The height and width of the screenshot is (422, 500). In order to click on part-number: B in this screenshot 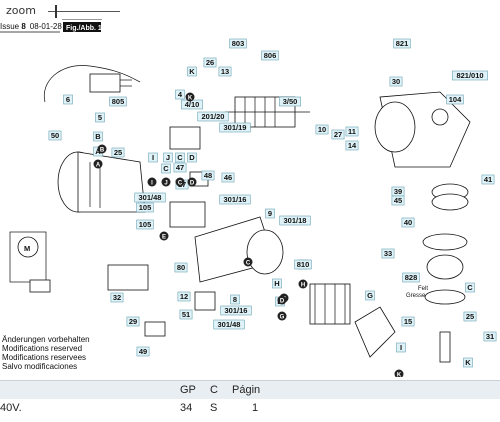, I will do `click(98, 136)`.